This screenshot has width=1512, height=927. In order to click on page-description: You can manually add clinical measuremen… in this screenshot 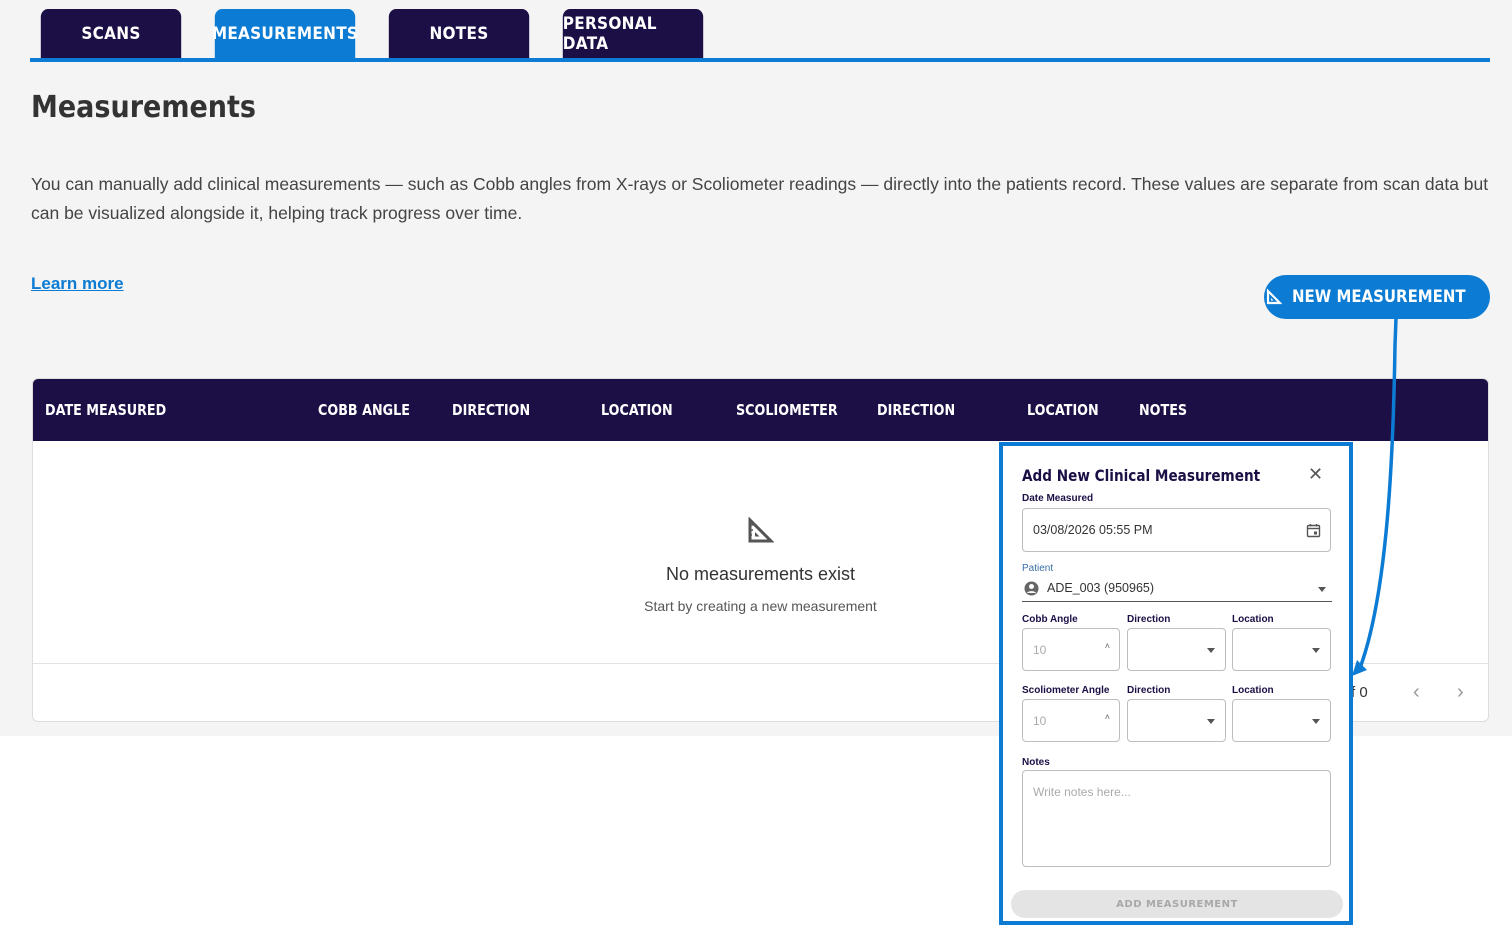, I will do `click(760, 198)`.